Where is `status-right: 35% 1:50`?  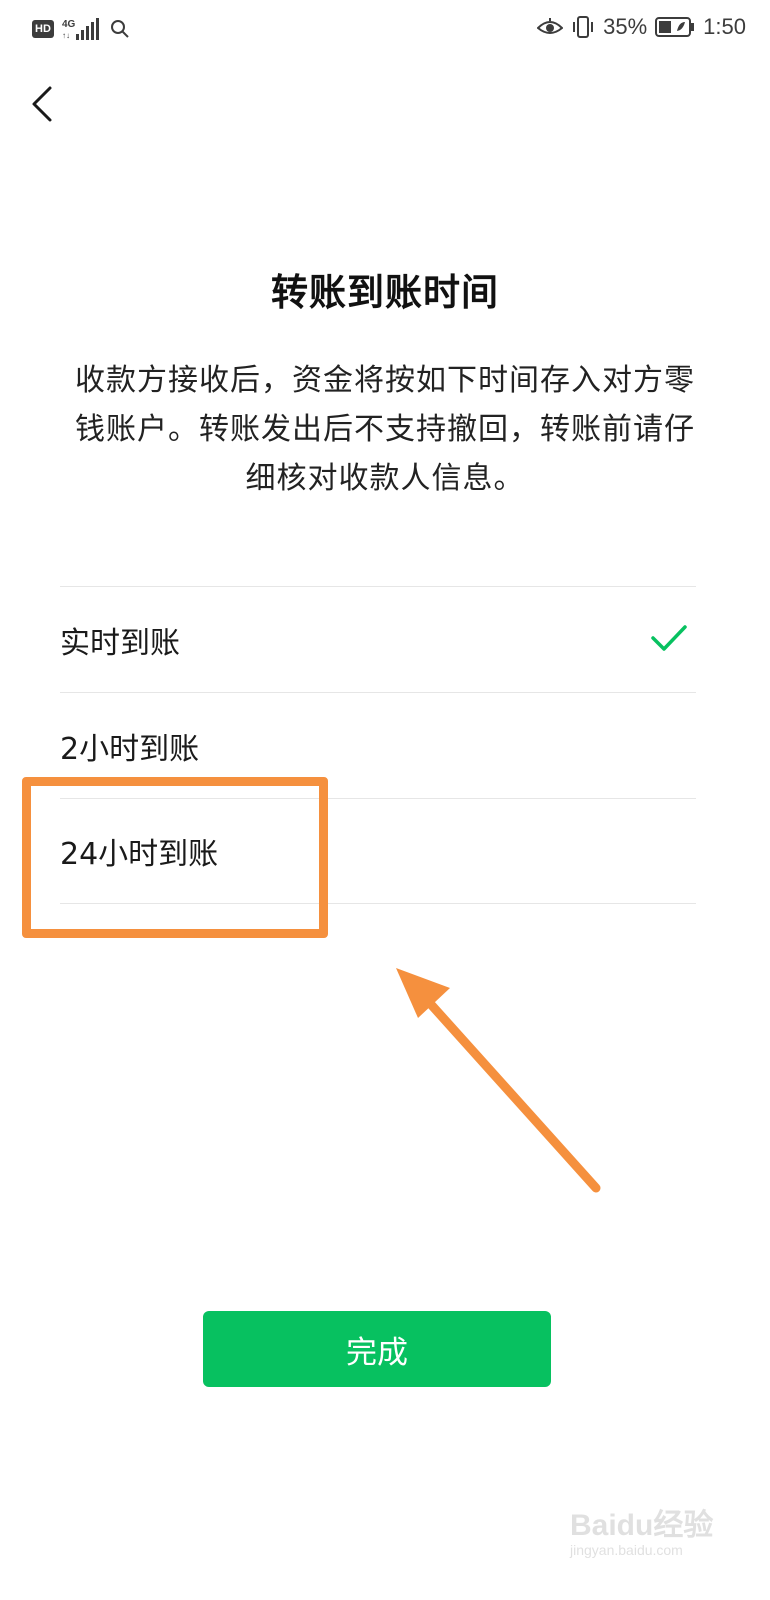 status-right: 35% 1:50 is located at coordinates (641, 27).